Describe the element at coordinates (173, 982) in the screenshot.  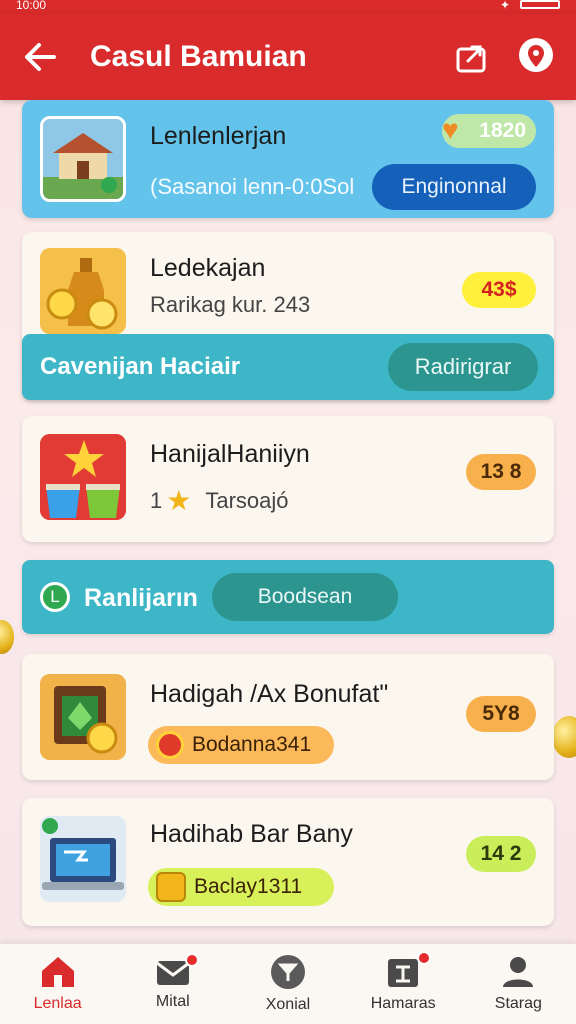
I see `nav-mail: Mital` at that location.